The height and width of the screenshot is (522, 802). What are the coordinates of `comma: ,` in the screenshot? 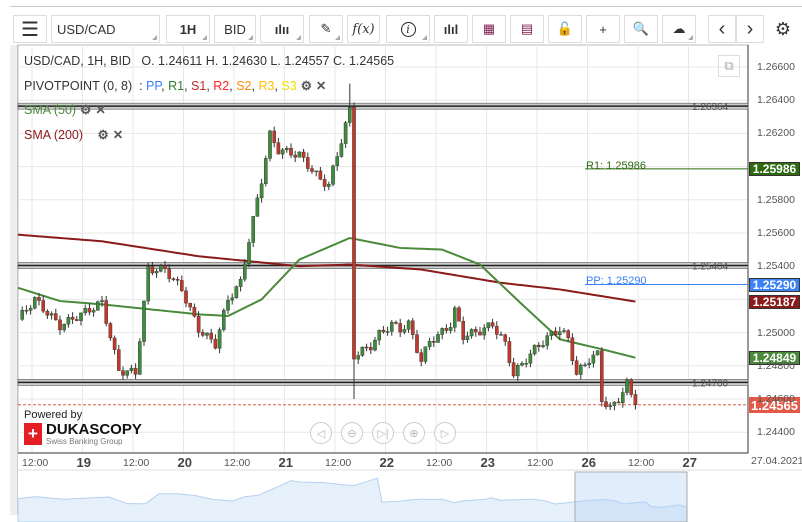 It's located at (188, 86).